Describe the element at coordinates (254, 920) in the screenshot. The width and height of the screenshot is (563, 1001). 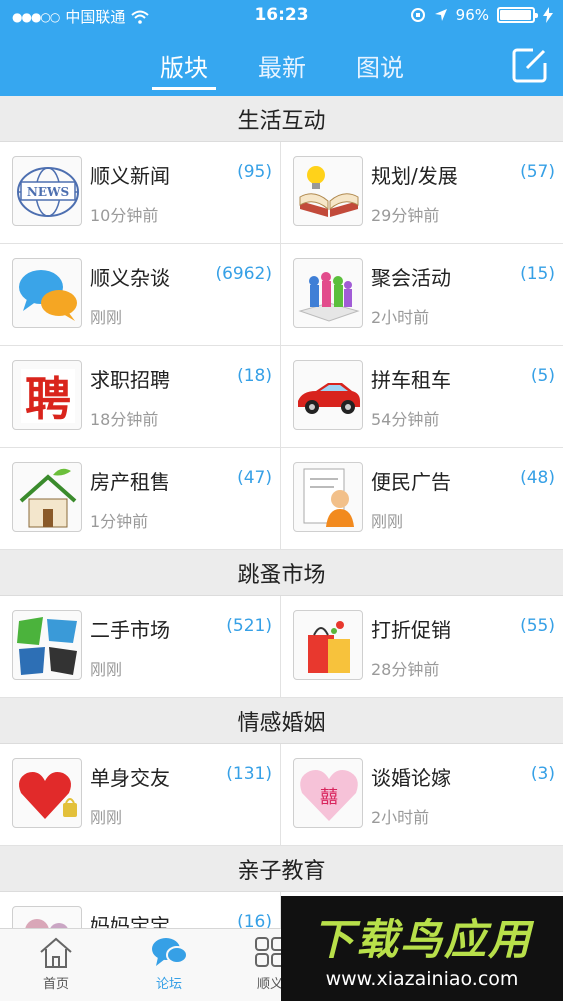
I see `post-count: (16)` at that location.